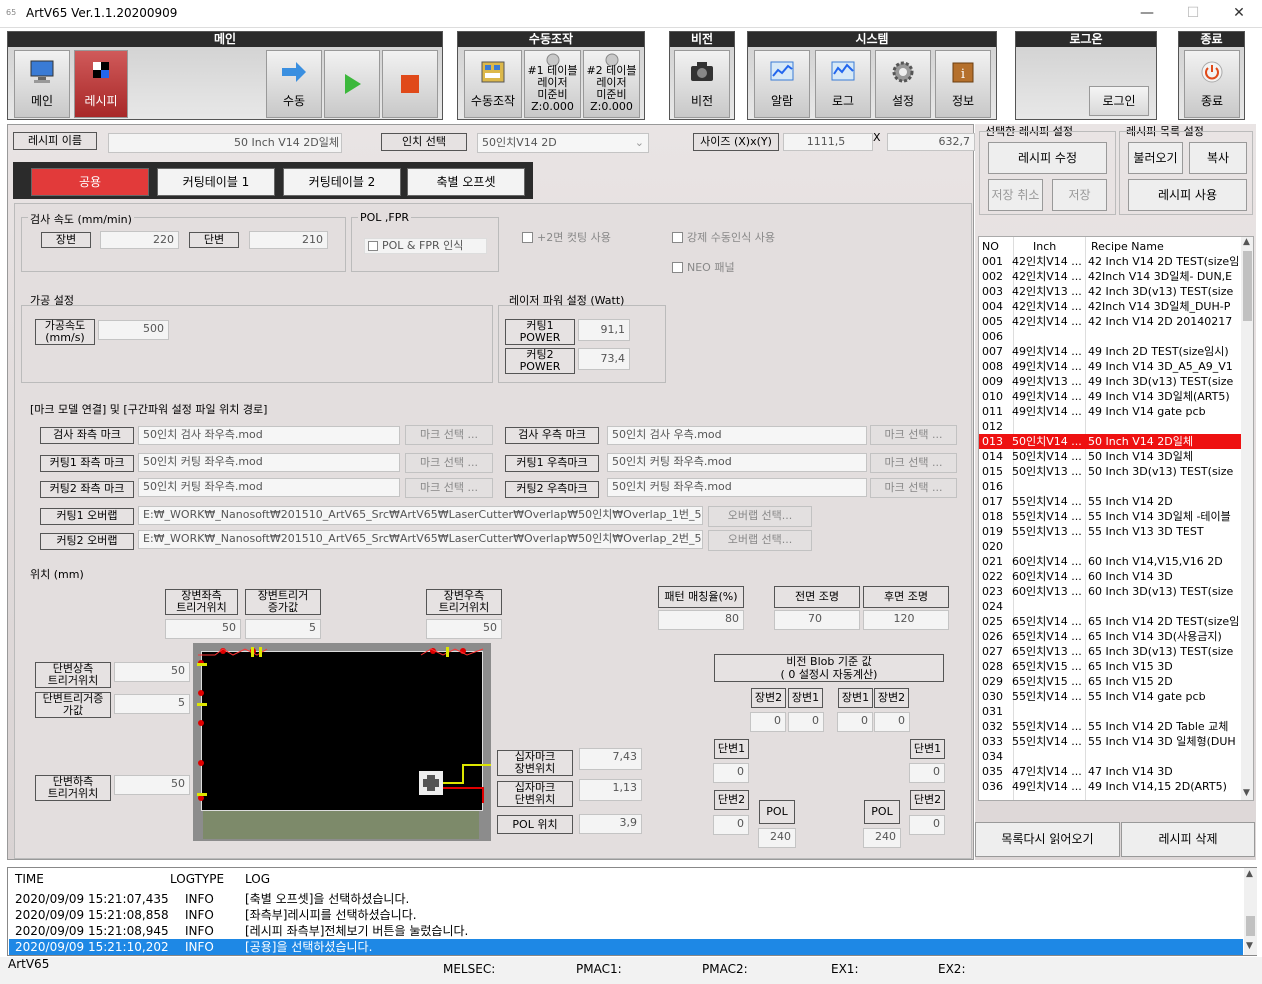 This screenshot has width=1262, height=984. I want to click on tab-axis-offset: 축별 오프셋, so click(466, 182).